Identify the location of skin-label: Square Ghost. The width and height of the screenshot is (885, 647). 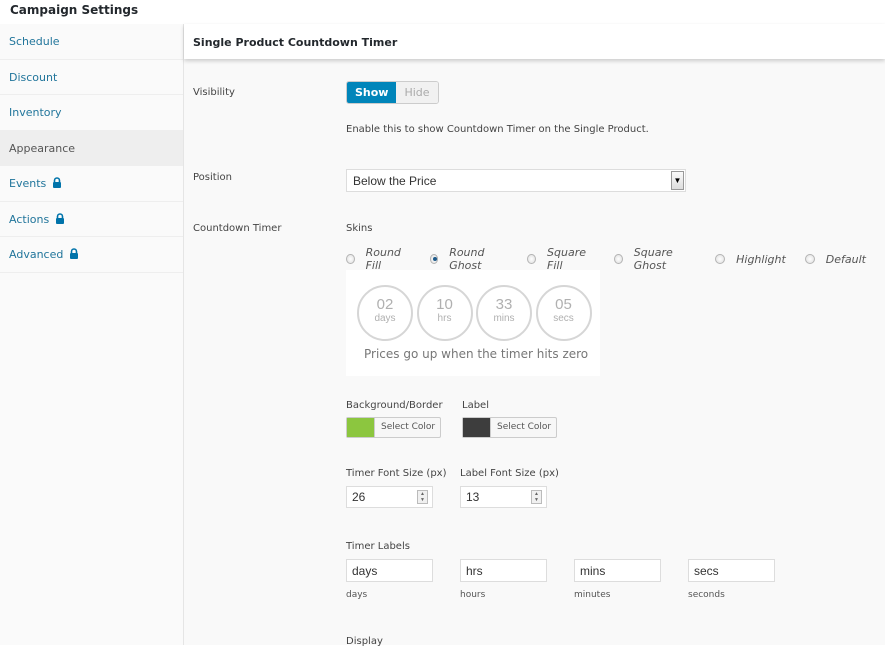
(653, 259).